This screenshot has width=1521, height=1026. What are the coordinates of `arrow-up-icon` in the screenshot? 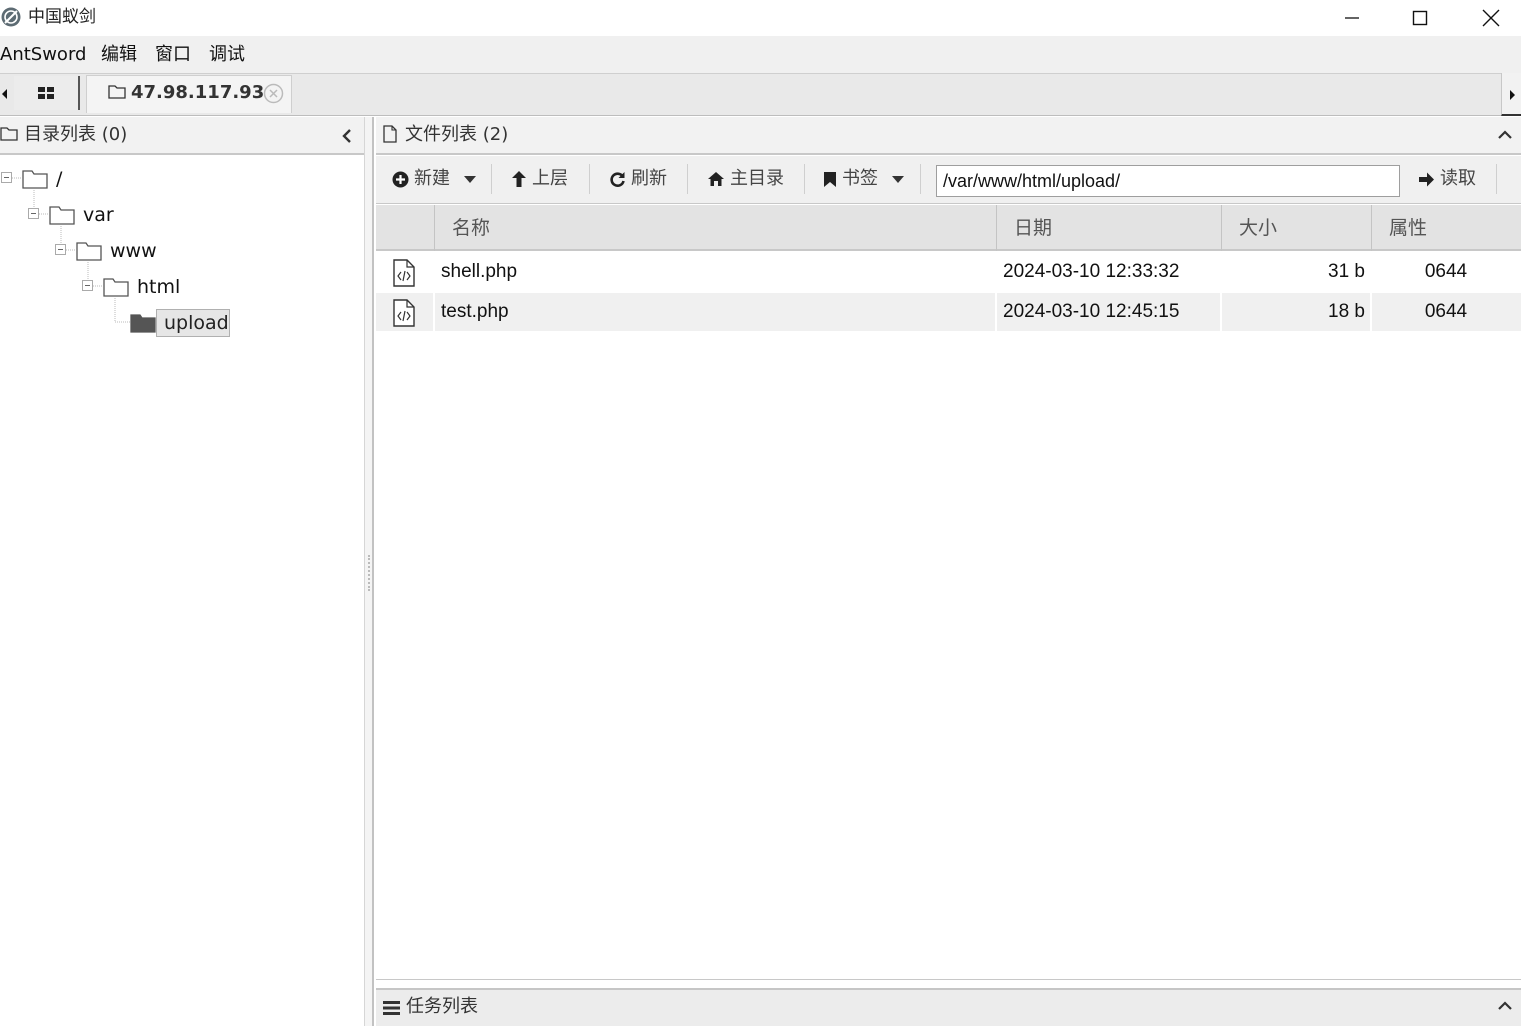 It's located at (519, 179).